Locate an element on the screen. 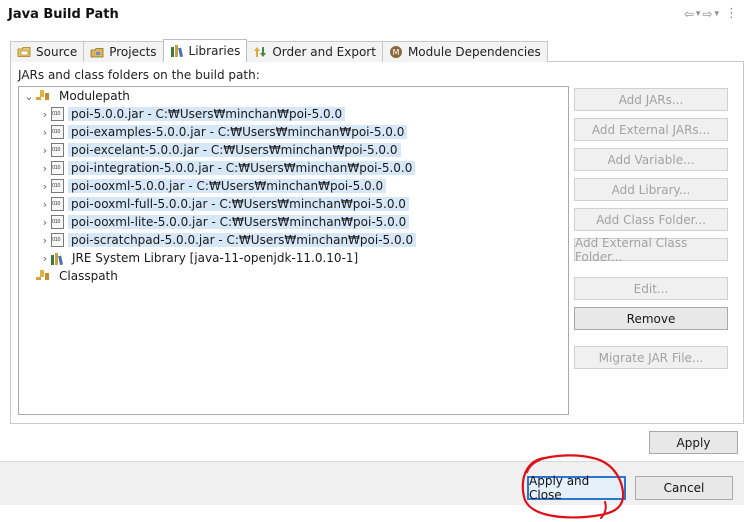 This screenshot has width=744, height=522. history-navigation: ⇦ ▾ ⇨ ▾ ⋮ is located at coordinates (711, 14).